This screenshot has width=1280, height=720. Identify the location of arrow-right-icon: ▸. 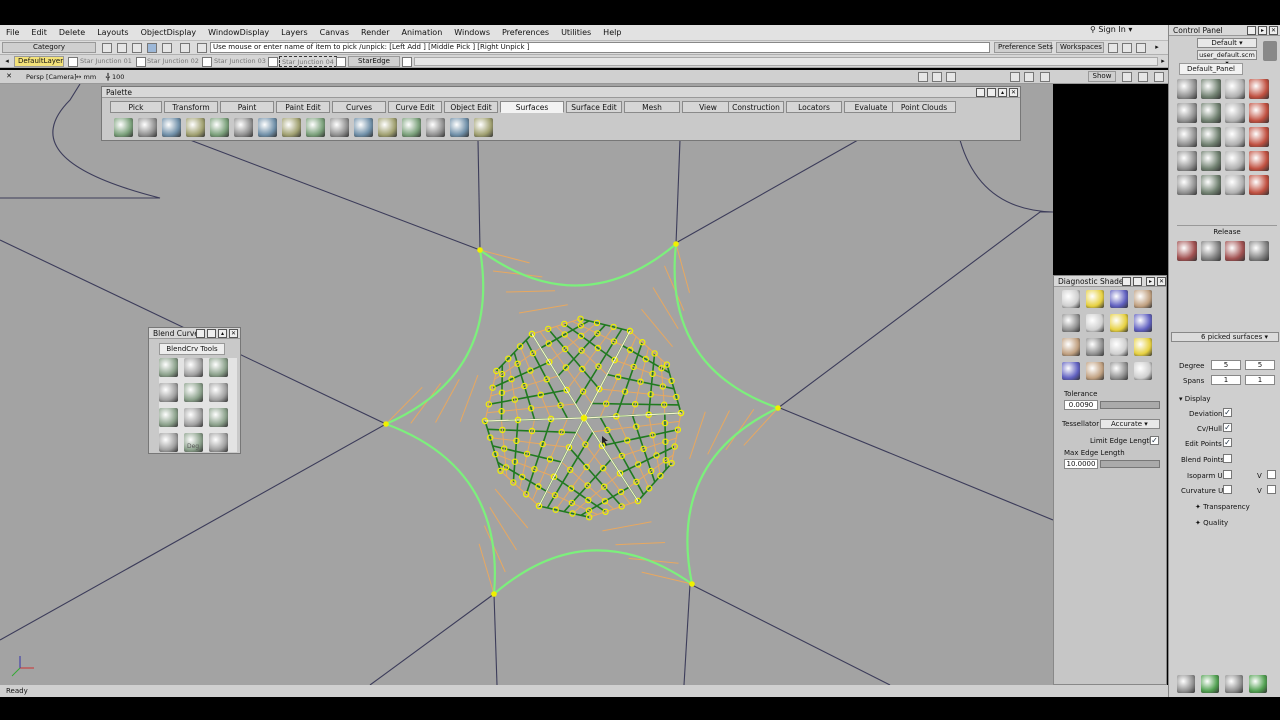
(1163, 62).